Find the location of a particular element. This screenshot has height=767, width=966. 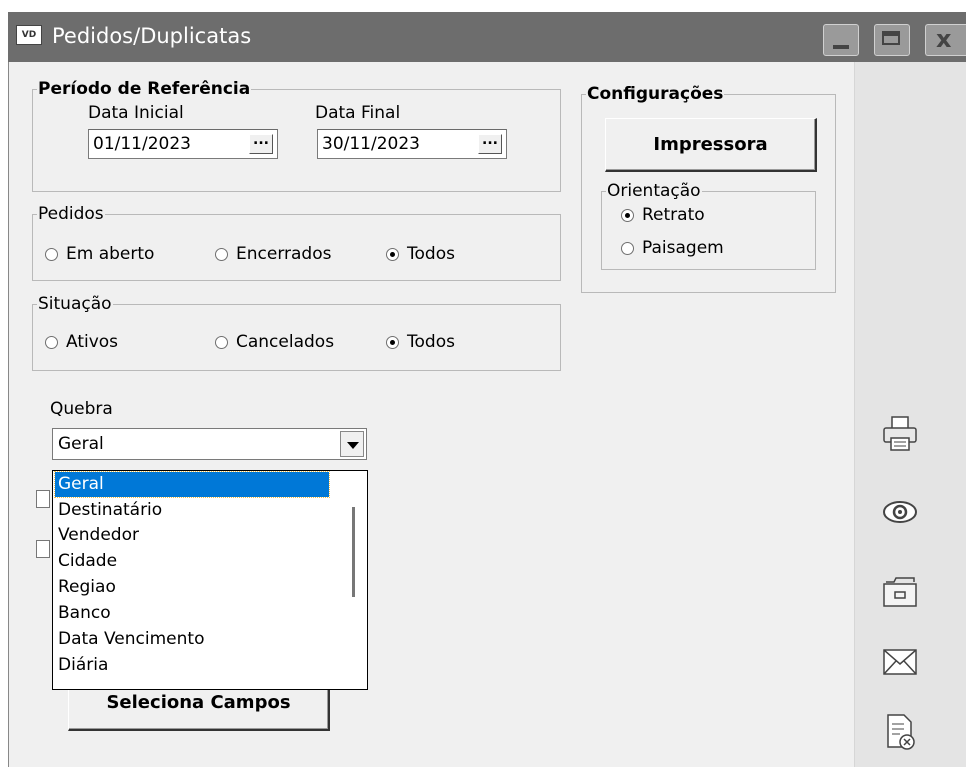

orientacao-paisagem-radio: Paisagem is located at coordinates (672, 248).